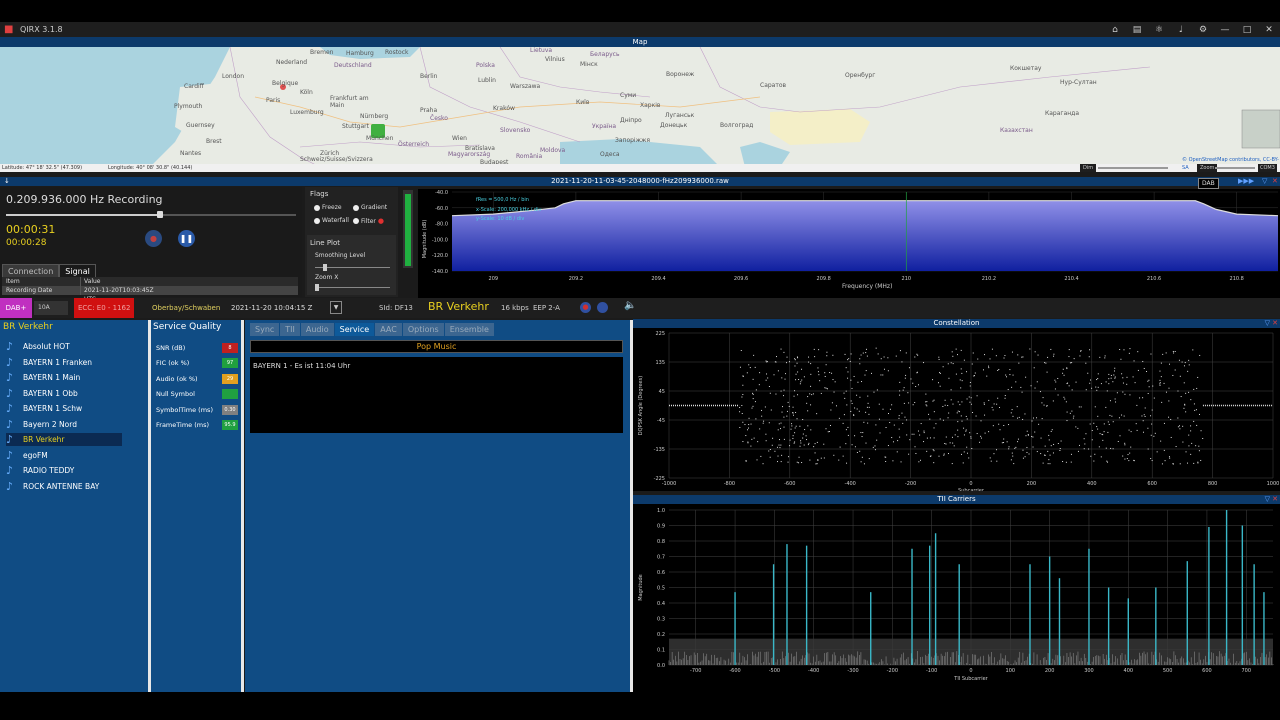 This screenshot has width=1280, height=720. What do you see at coordinates (1133, 168) in the screenshot?
I see `dim-slider` at bounding box center [1133, 168].